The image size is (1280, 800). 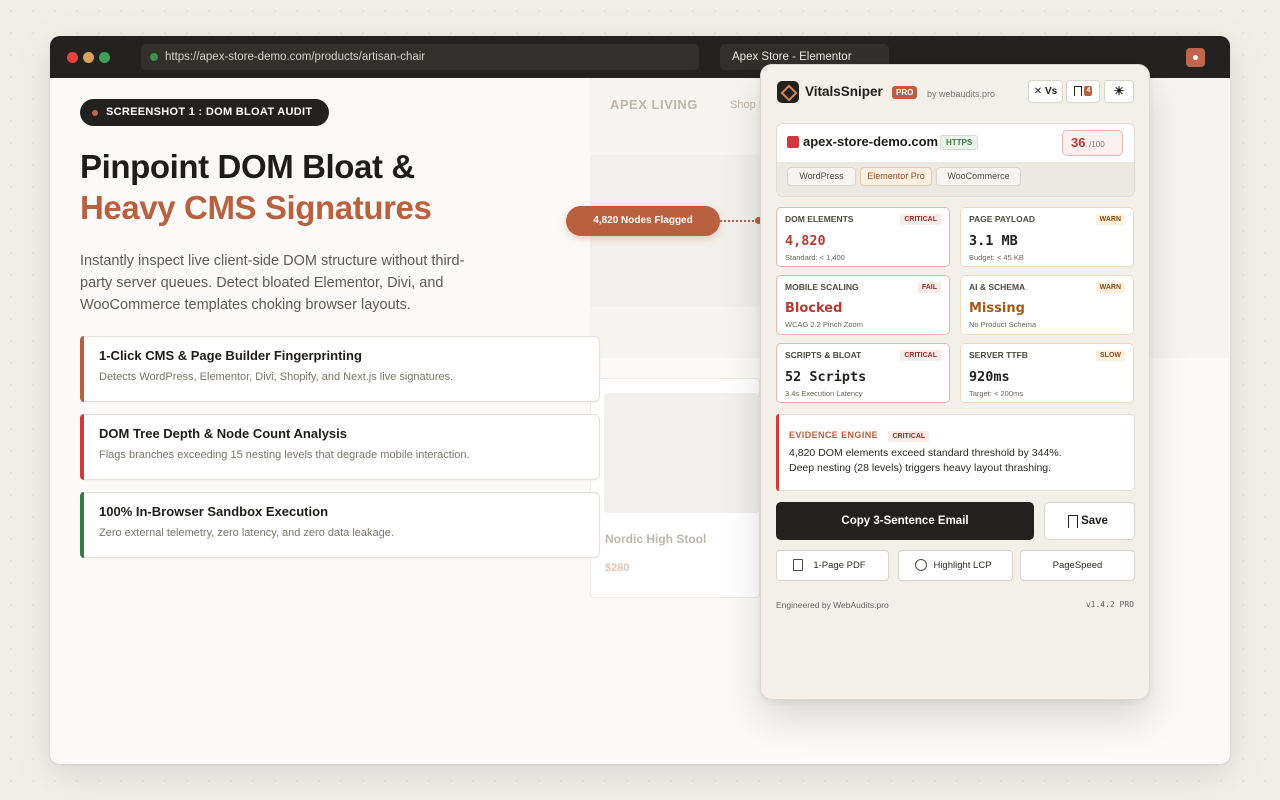 What do you see at coordinates (844, 91) in the screenshot?
I see `extension-name: VitalsSniper` at bounding box center [844, 91].